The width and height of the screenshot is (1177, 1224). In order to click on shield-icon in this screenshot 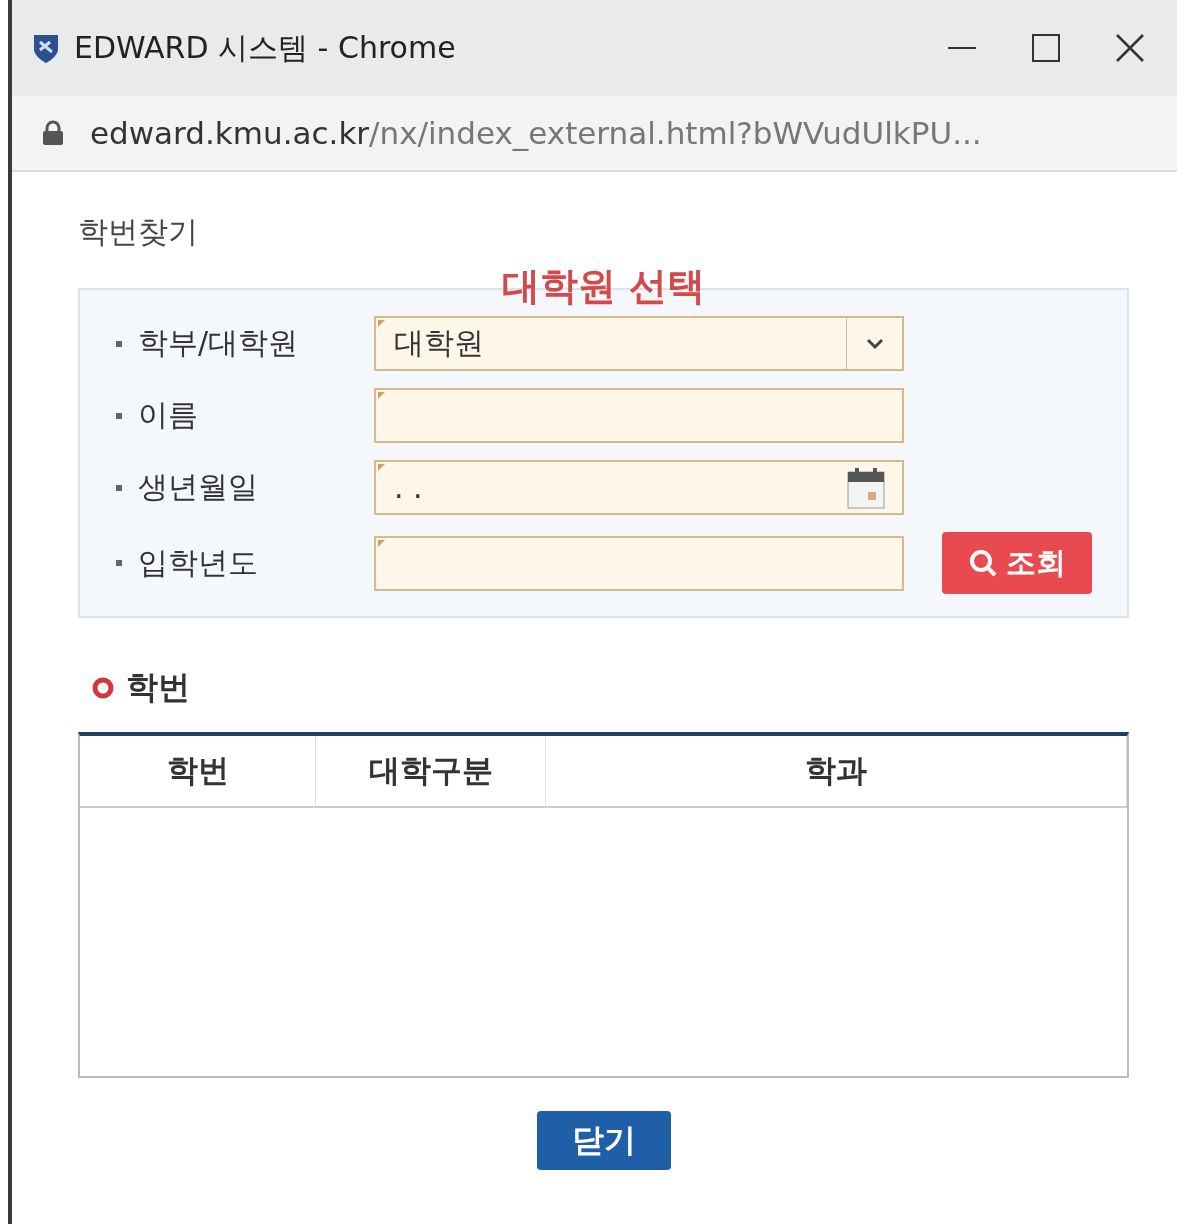, I will do `click(46, 48)`.